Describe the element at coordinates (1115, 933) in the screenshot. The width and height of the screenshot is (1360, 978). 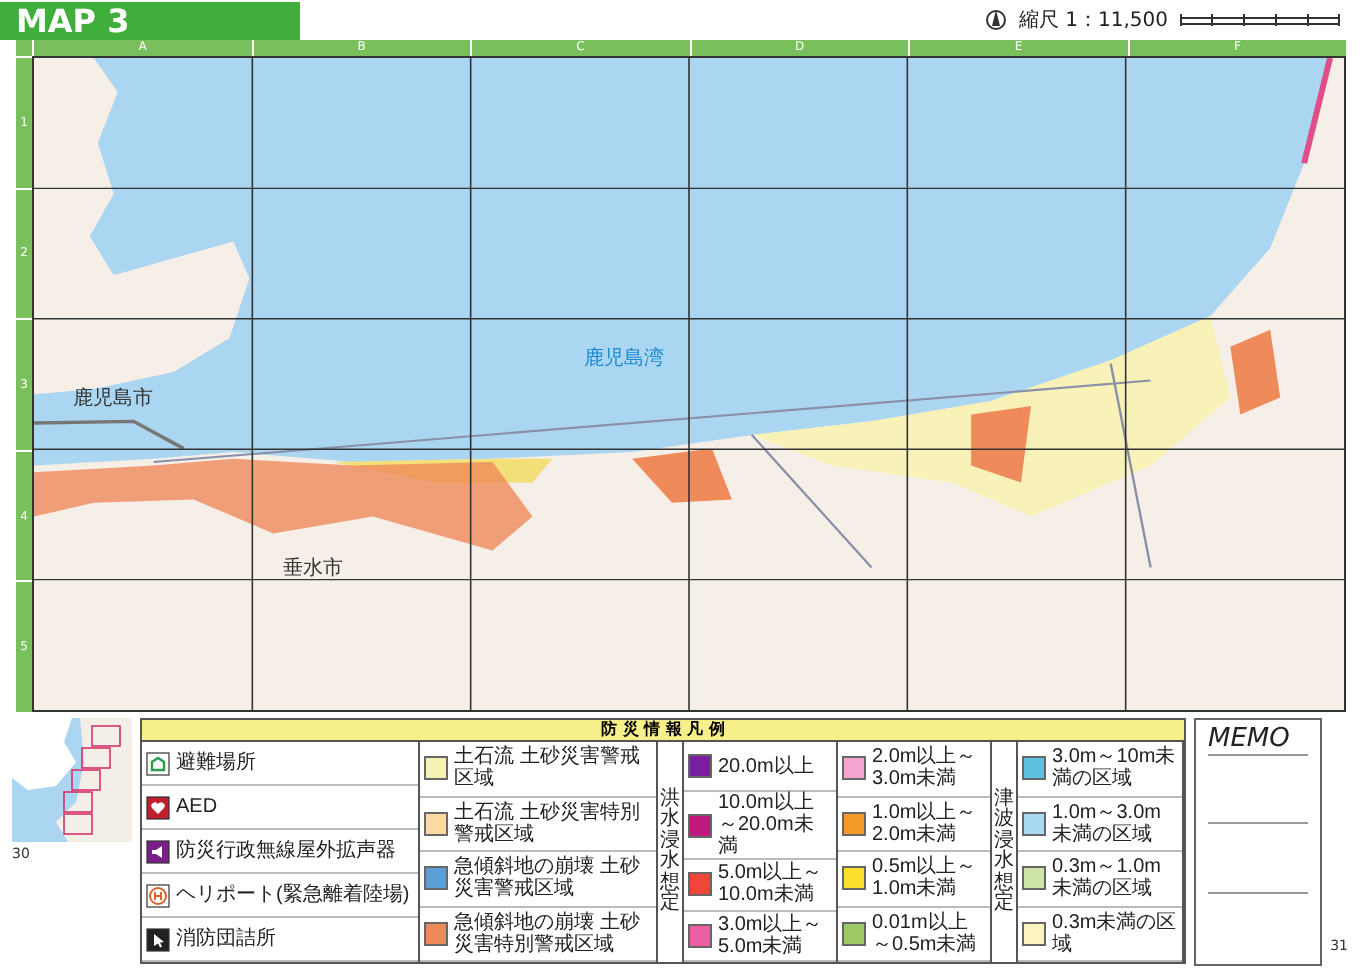
I see `legend-label: 0.3m未満の区域` at that location.